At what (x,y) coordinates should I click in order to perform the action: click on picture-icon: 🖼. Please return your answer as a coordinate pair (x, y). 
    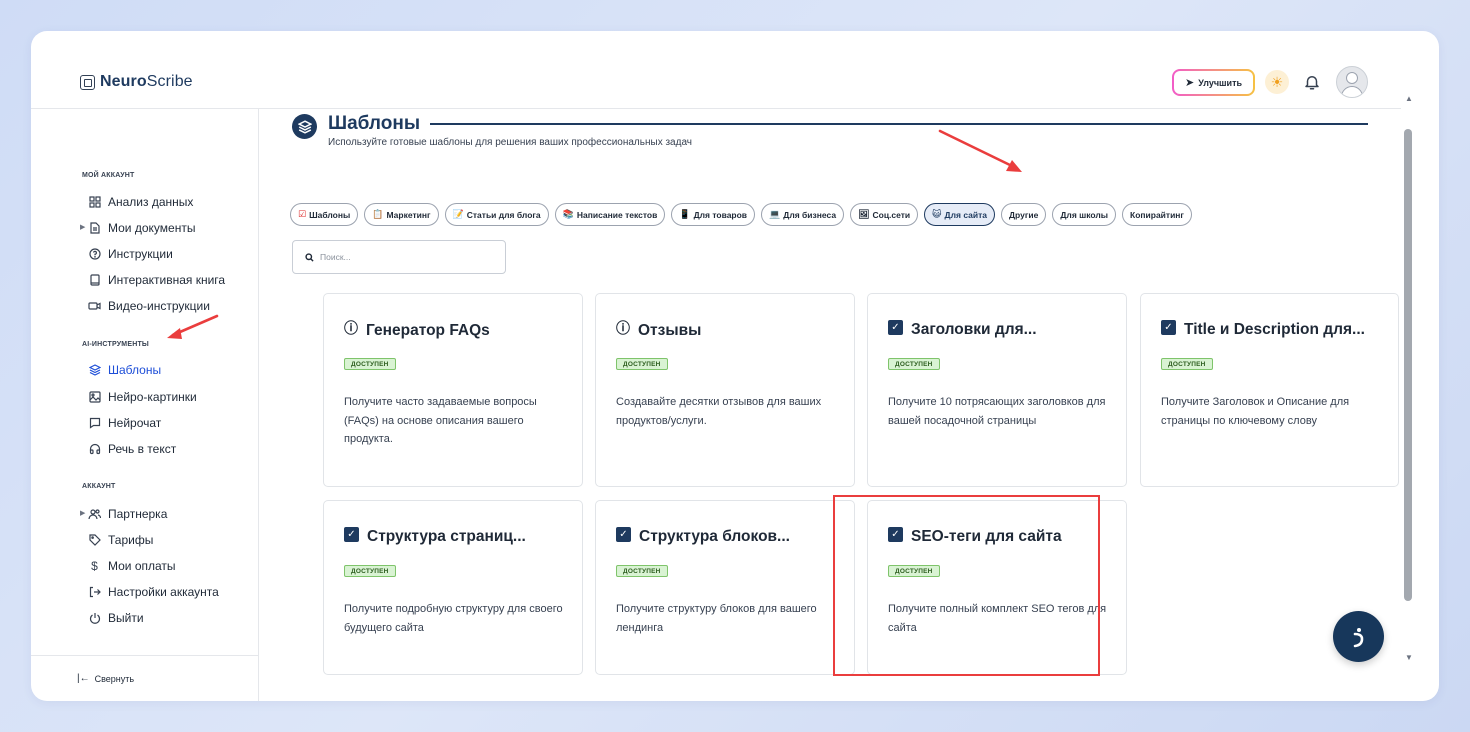
    Looking at the image, I should click on (864, 214).